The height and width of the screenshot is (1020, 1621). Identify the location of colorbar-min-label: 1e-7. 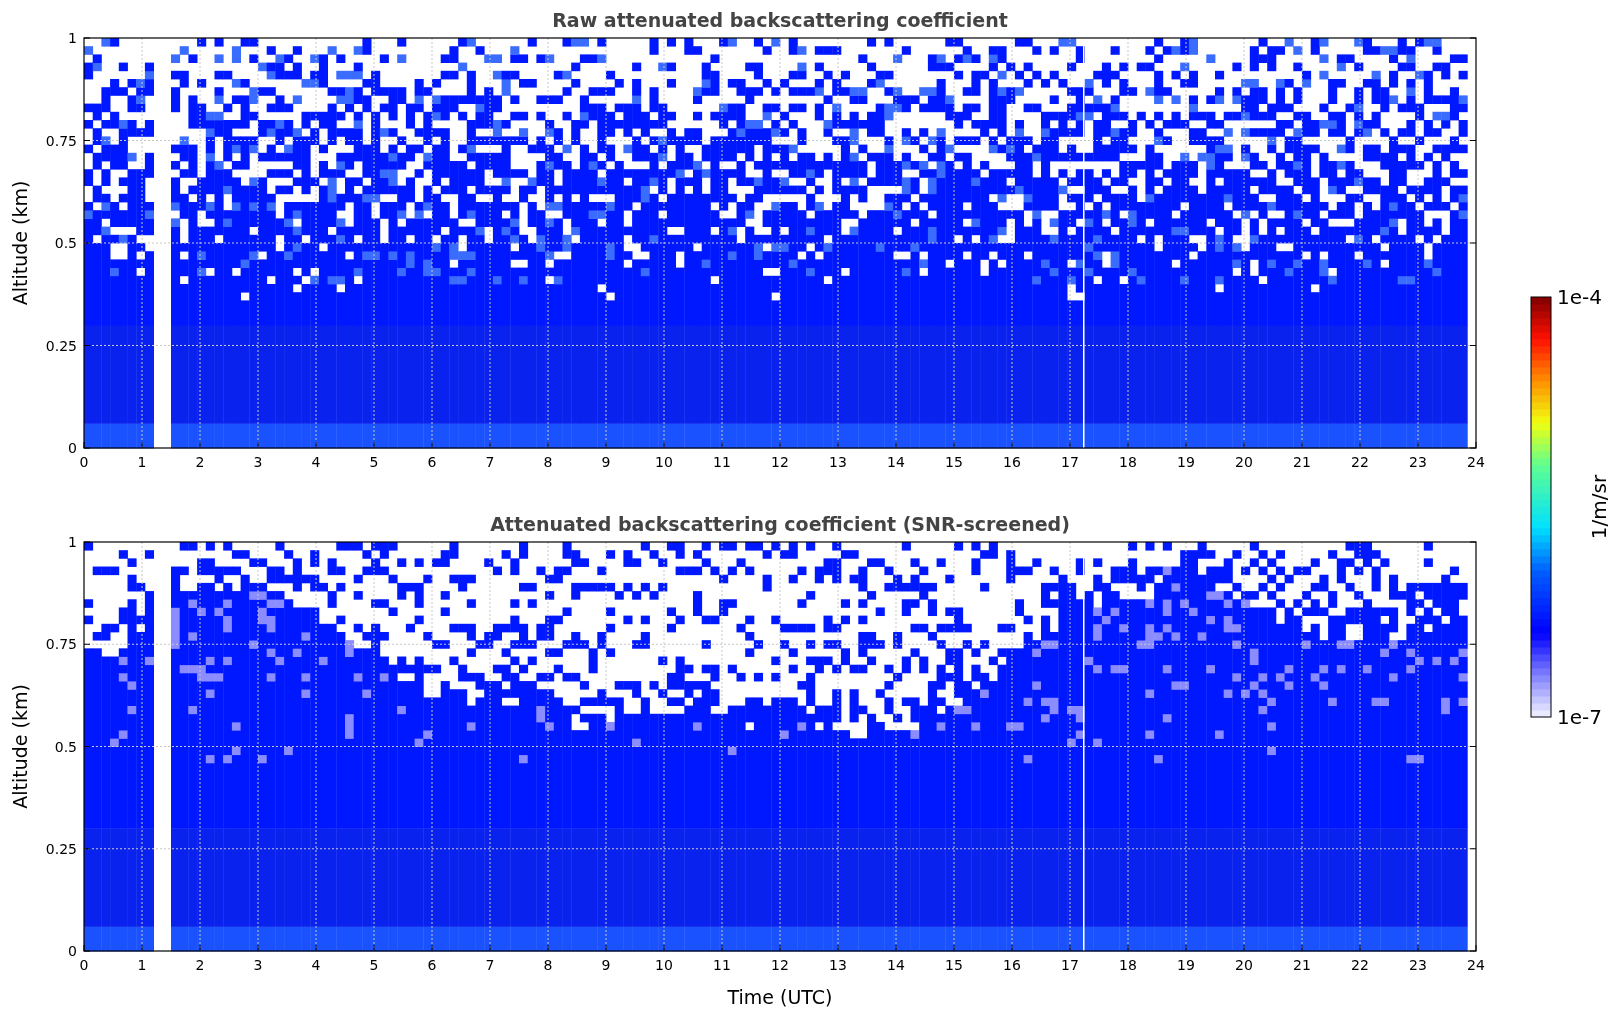
(1579, 717).